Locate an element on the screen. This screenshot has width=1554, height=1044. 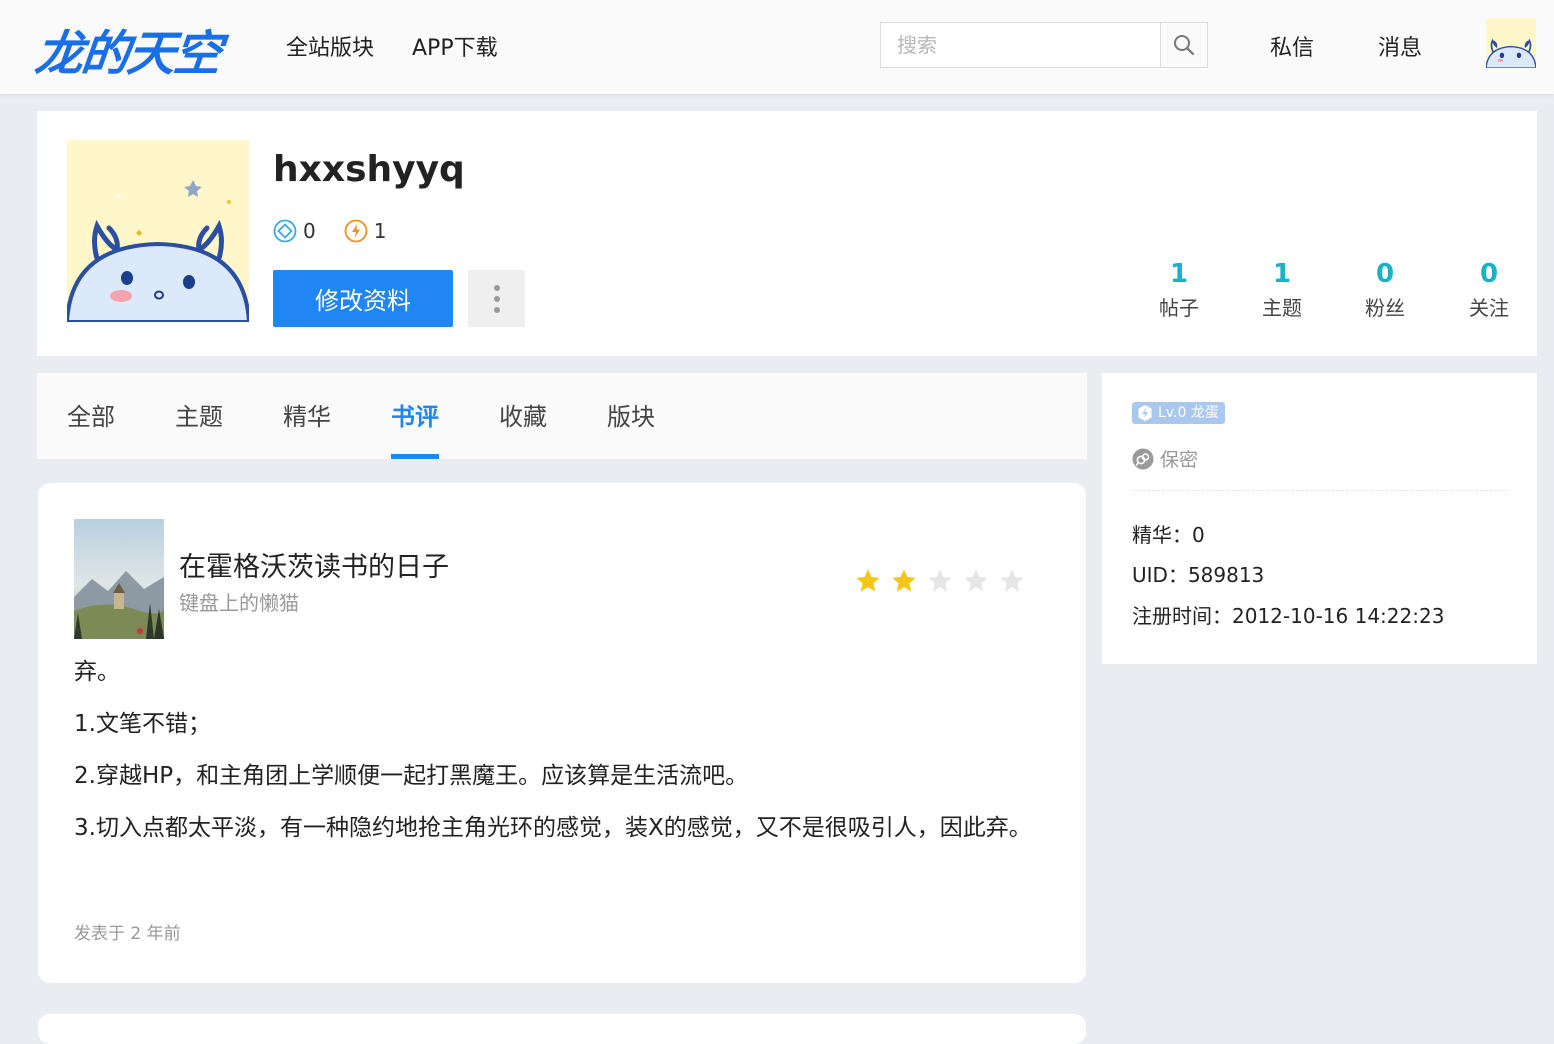
next-review-card is located at coordinates (562, 1029).